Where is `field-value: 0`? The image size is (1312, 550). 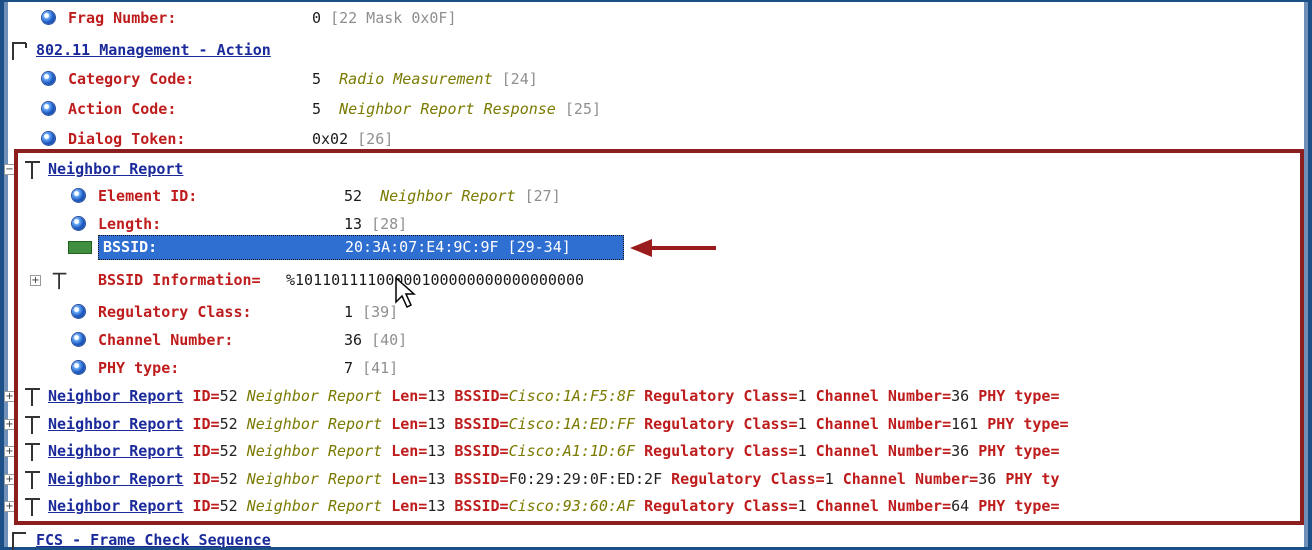 field-value: 0 is located at coordinates (317, 18).